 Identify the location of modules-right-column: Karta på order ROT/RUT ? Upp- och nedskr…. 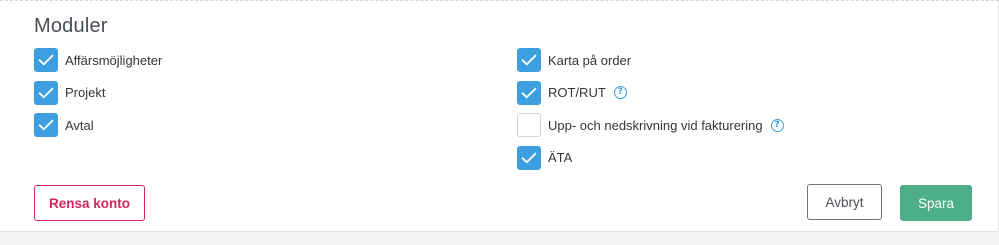
(650, 113).